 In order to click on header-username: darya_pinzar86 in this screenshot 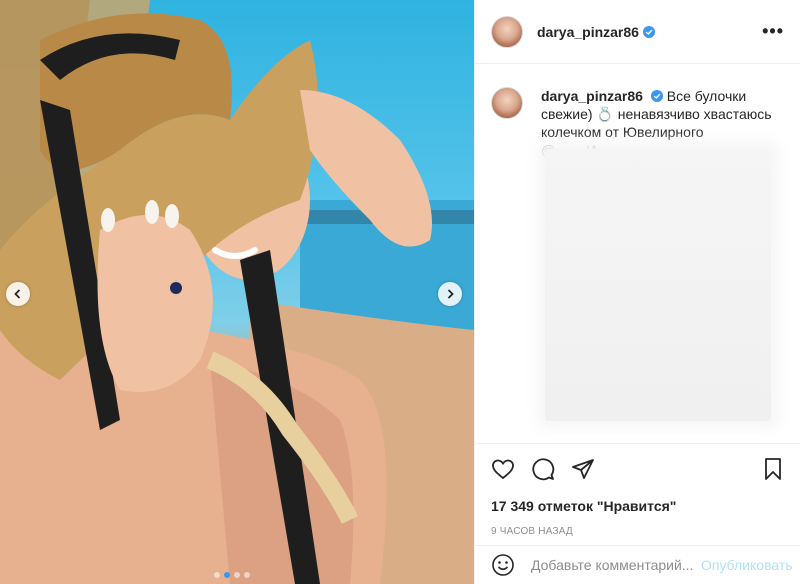, I will do `click(588, 32)`.